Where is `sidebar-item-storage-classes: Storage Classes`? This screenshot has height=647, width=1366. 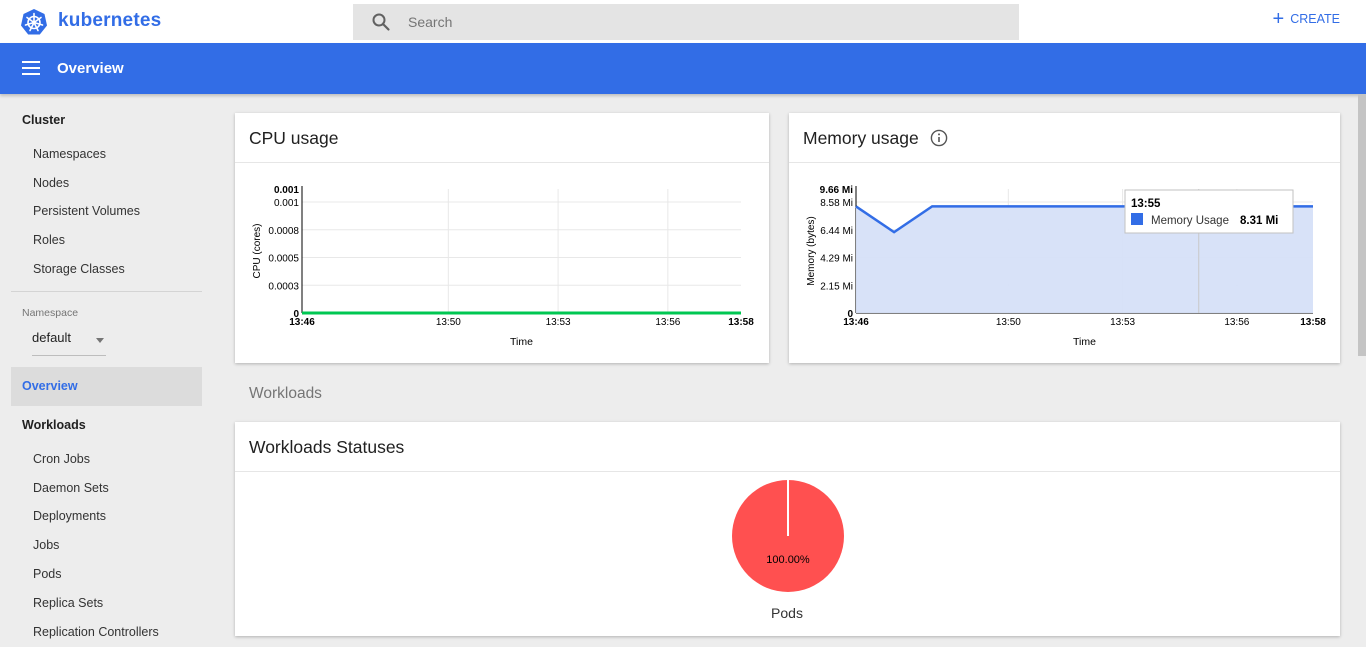
sidebar-item-storage-classes: Storage Classes is located at coordinates (79, 269).